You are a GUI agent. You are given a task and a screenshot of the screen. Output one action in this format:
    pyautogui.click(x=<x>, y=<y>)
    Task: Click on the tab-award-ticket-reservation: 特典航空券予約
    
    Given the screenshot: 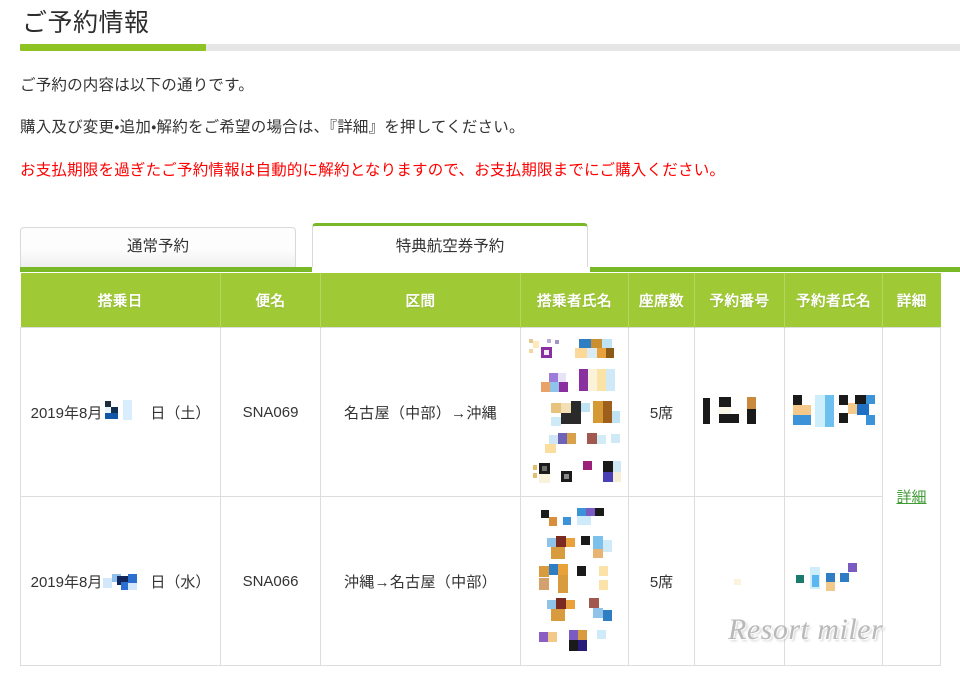 What is the action you would take?
    pyautogui.click(x=450, y=245)
    